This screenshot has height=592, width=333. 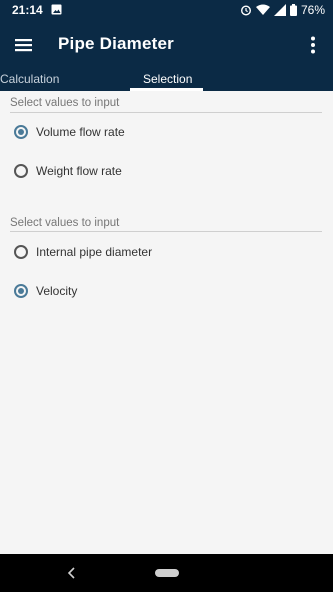 I want to click on navigation-bar, so click(x=166, y=573).